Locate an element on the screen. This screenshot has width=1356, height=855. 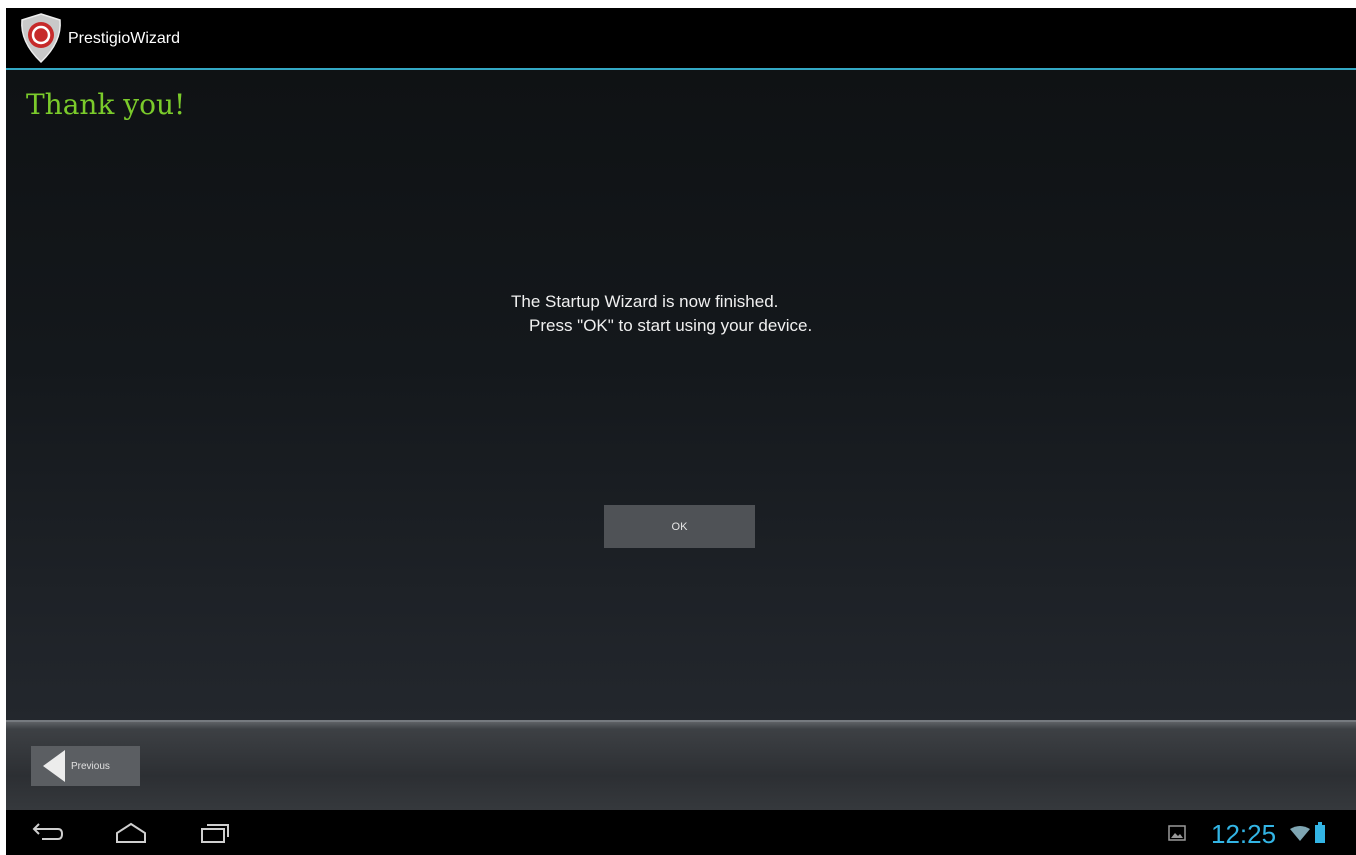
app-logo-icon is located at coordinates (41, 38).